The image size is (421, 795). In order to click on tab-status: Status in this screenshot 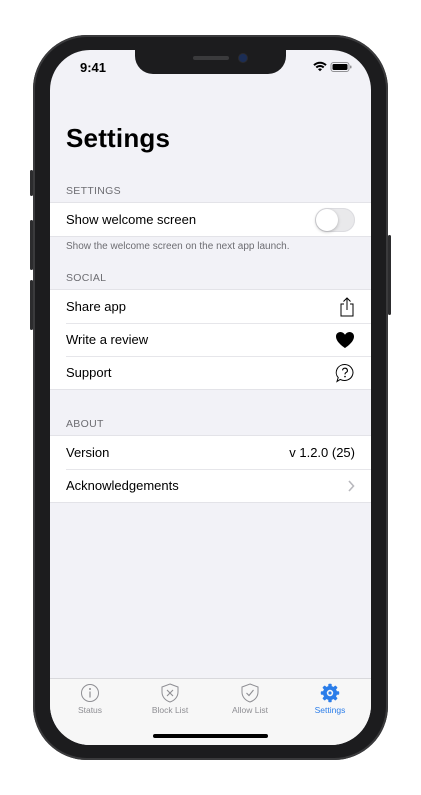, I will do `click(90, 699)`.